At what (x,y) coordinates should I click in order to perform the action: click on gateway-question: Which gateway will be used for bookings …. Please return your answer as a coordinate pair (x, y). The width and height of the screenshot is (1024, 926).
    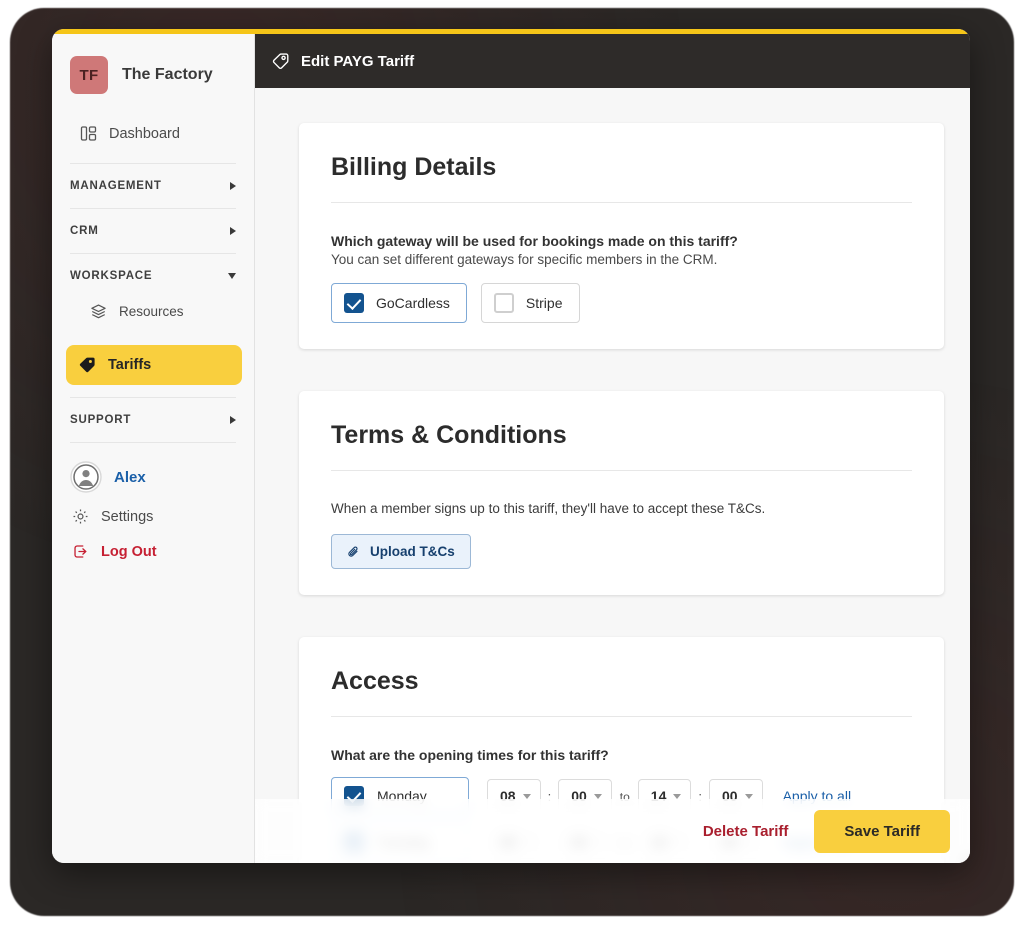
    Looking at the image, I should click on (534, 241).